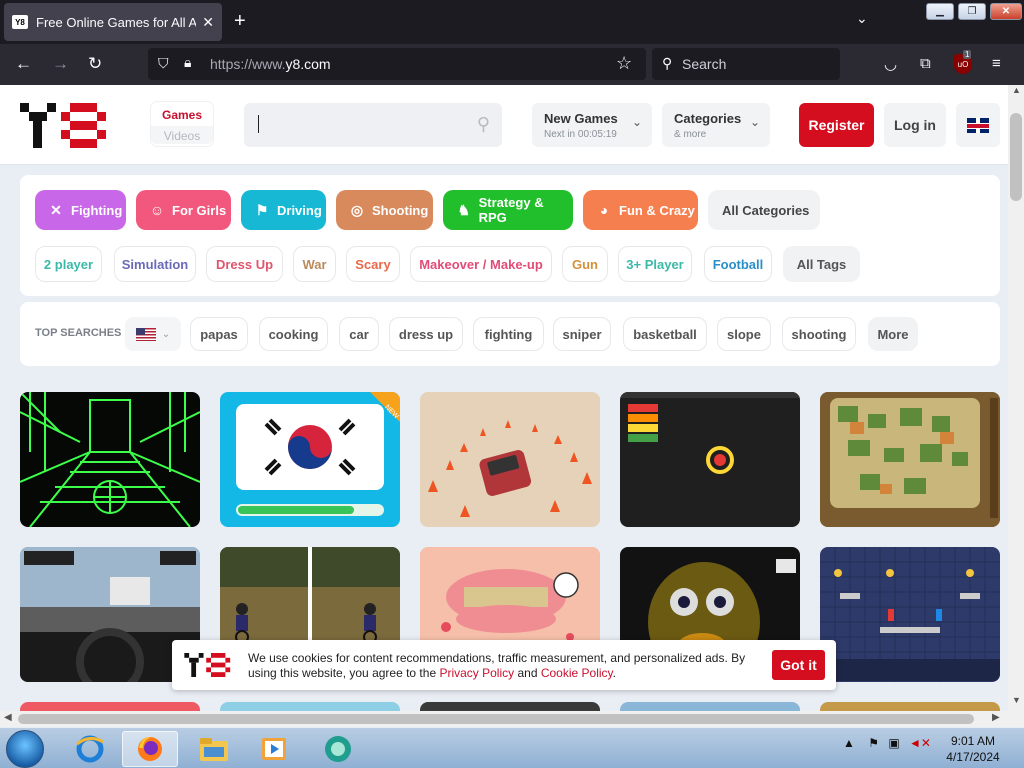 The height and width of the screenshot is (768, 1024). Describe the element at coordinates (925, 63) in the screenshot. I see `extensions-icon: ⧉` at that location.